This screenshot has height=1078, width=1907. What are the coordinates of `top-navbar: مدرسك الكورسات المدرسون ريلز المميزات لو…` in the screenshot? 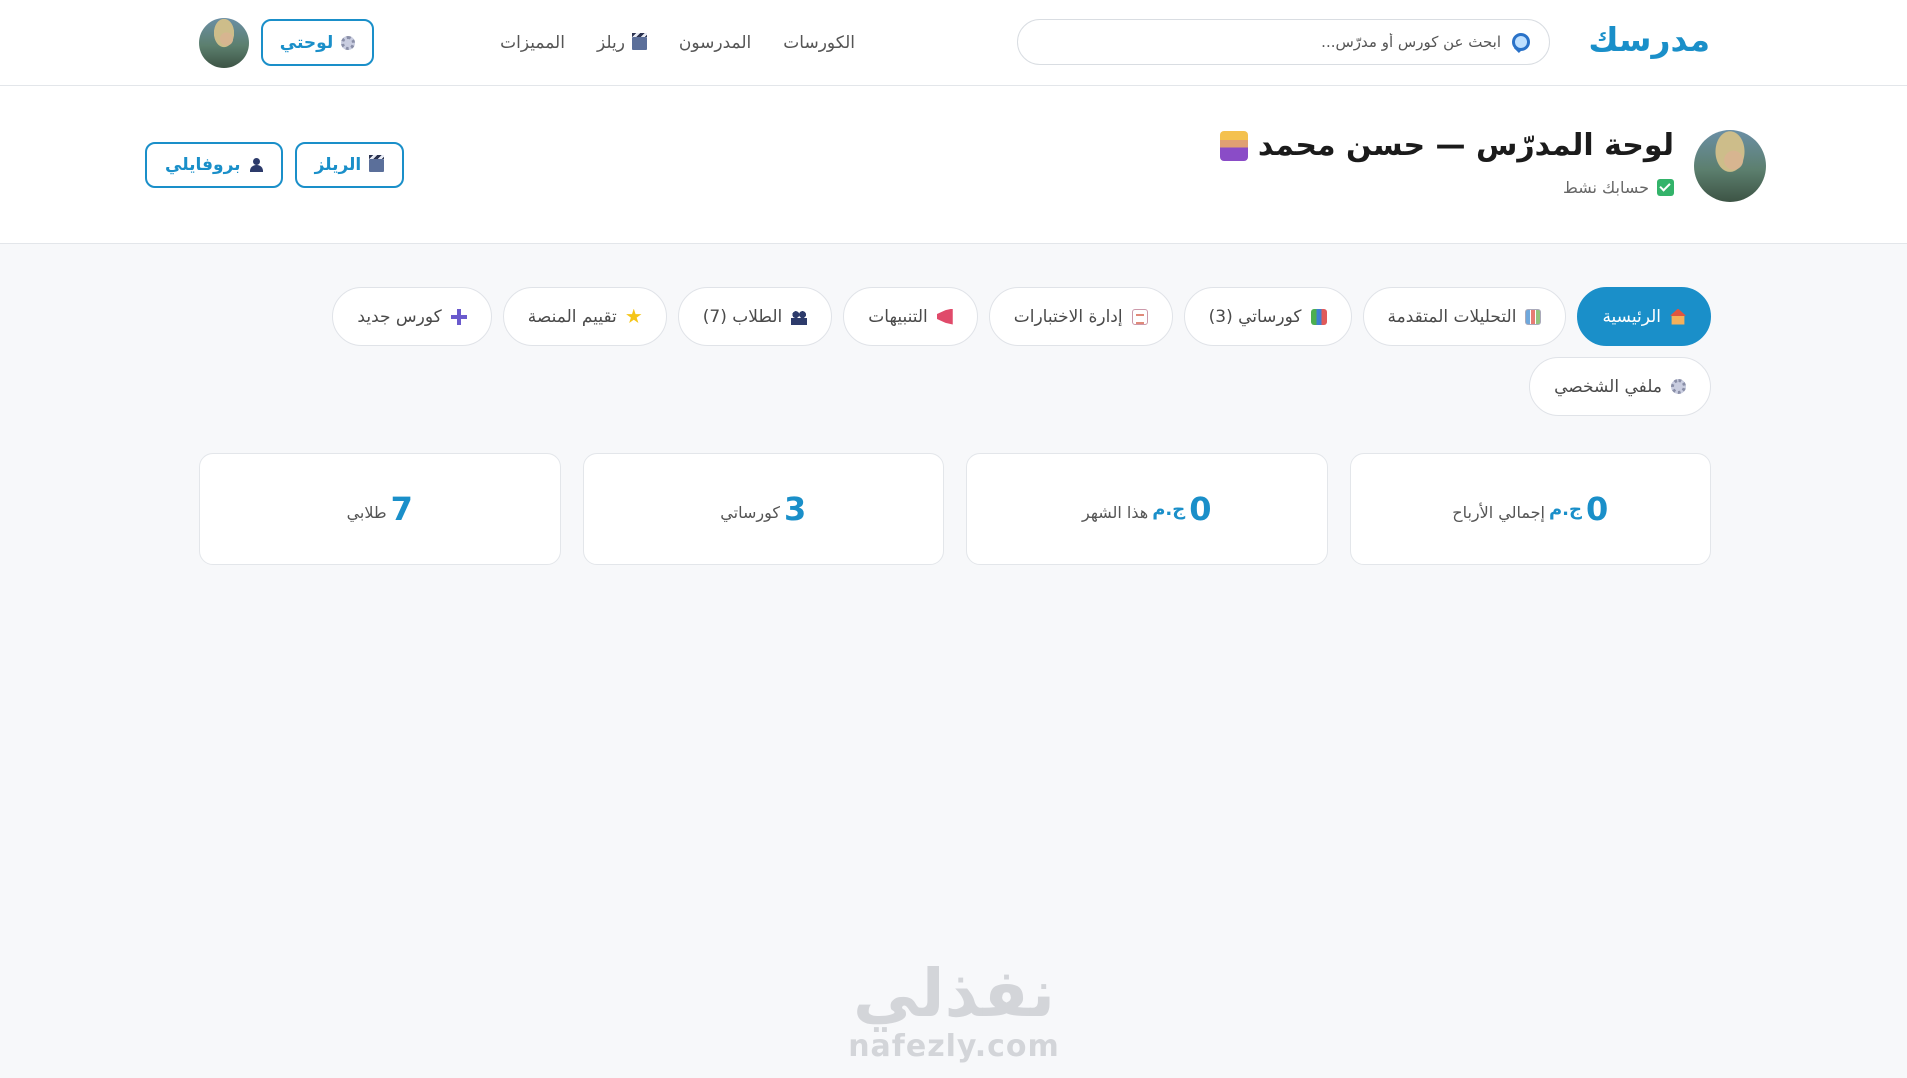 It's located at (953, 43).